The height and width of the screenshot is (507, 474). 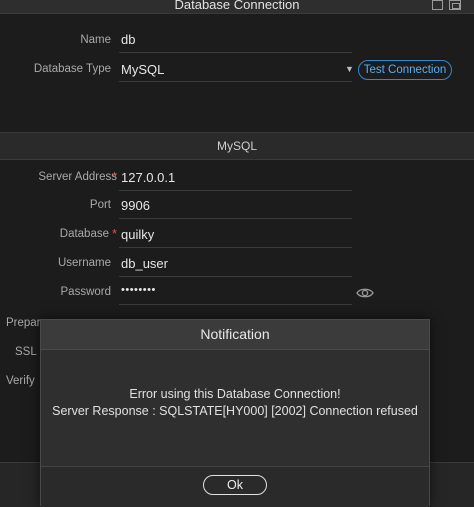 What do you see at coordinates (137, 234) in the screenshot?
I see `database-field: quilky` at bounding box center [137, 234].